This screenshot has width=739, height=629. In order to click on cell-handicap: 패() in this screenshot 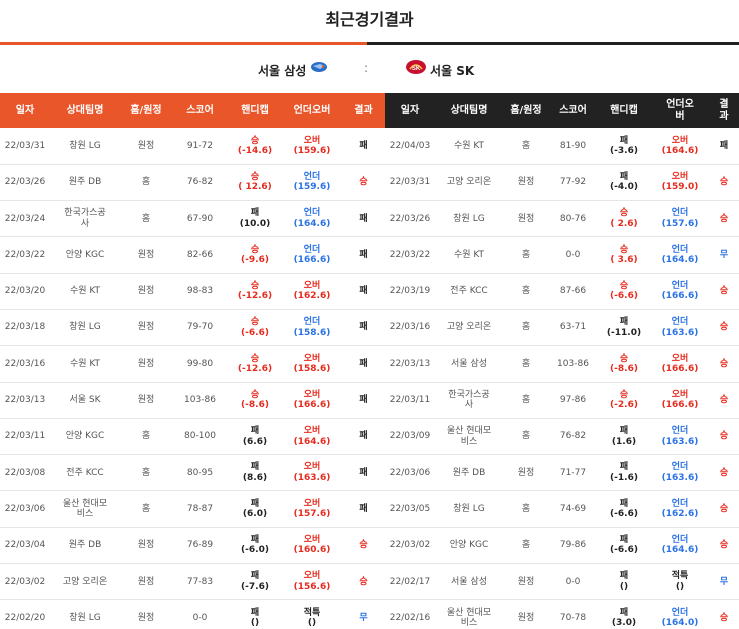, I will do `click(255, 614)`.